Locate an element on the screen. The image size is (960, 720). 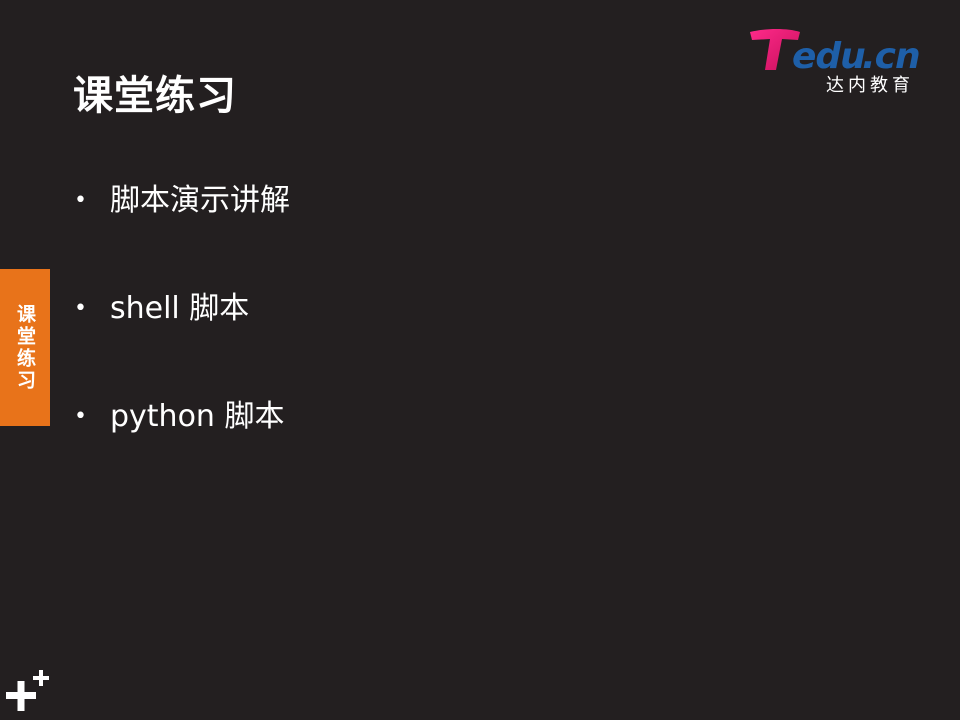
tedu-wordmark-icon: edu .cn is located at coordinates (835, 51).